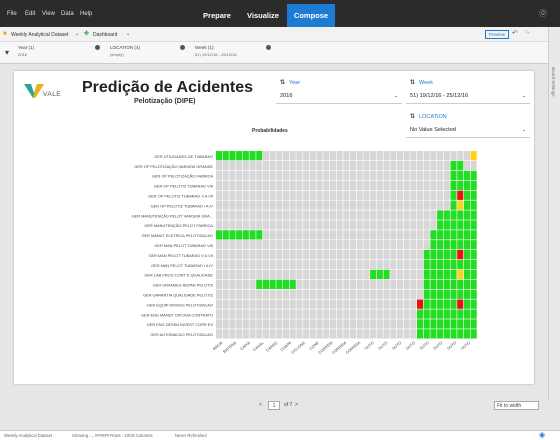 This screenshot has height=440, width=560. I want to click on menu-file: File, so click(12, 14).